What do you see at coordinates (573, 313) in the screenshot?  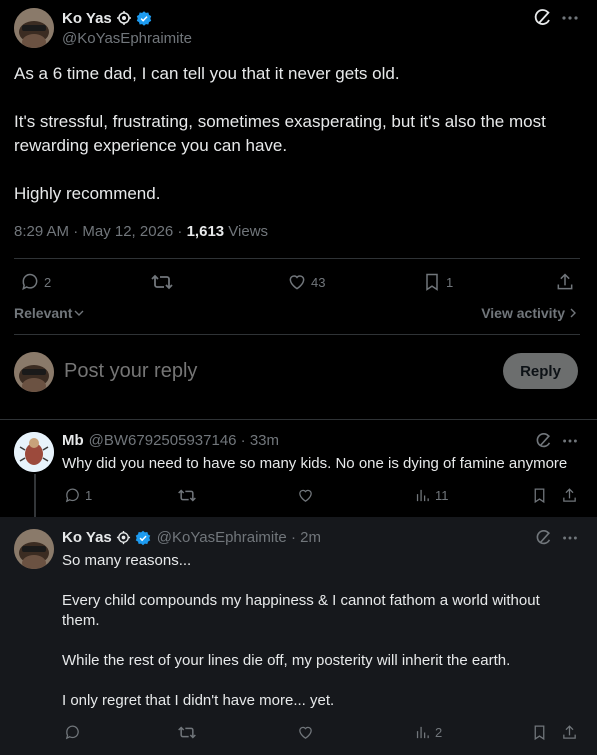 I see `chevron-right-icon` at bounding box center [573, 313].